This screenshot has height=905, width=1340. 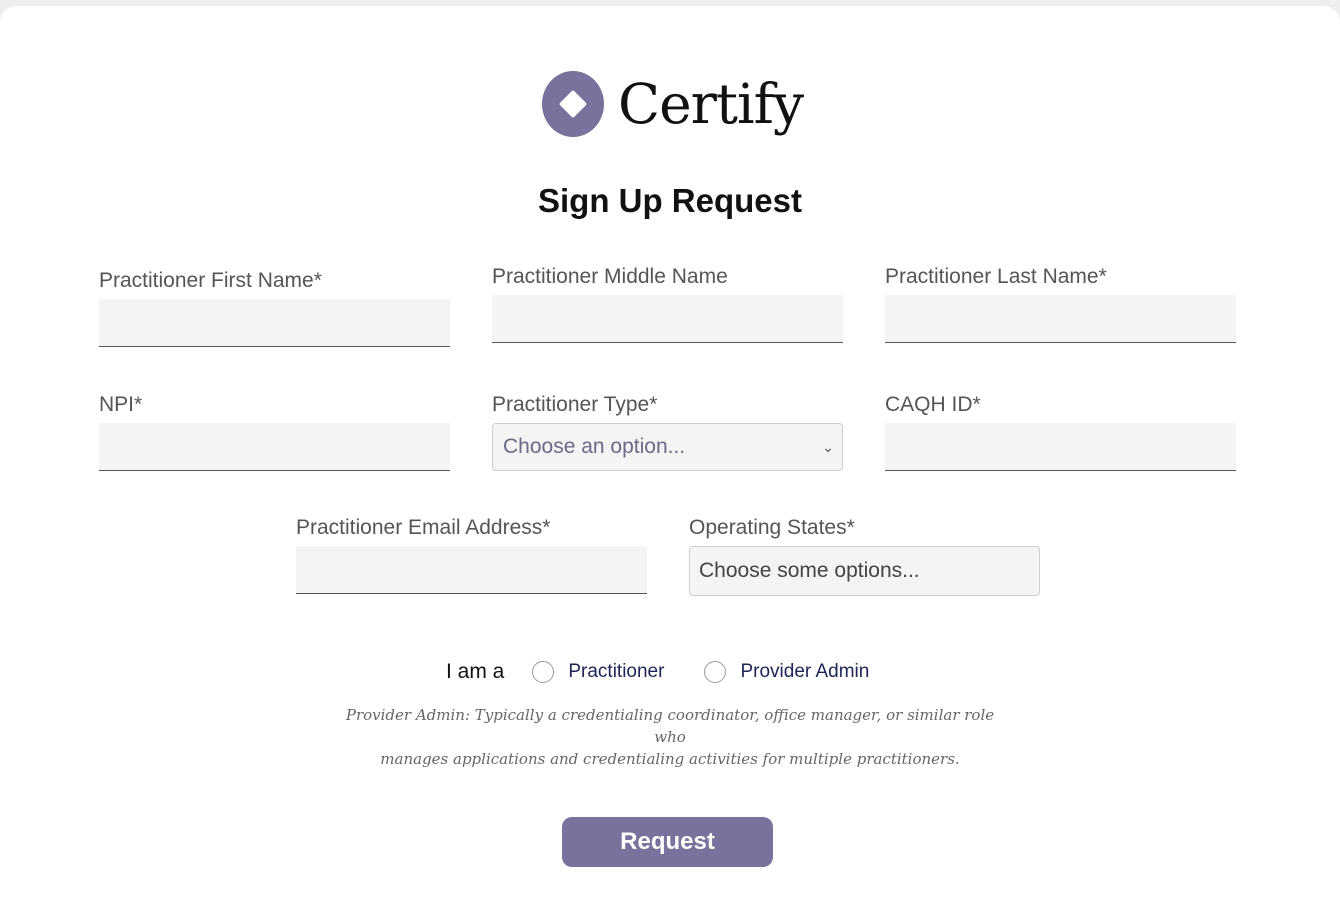 I want to click on caqh-id-group: CAQH ID*, so click(x=1060, y=432).